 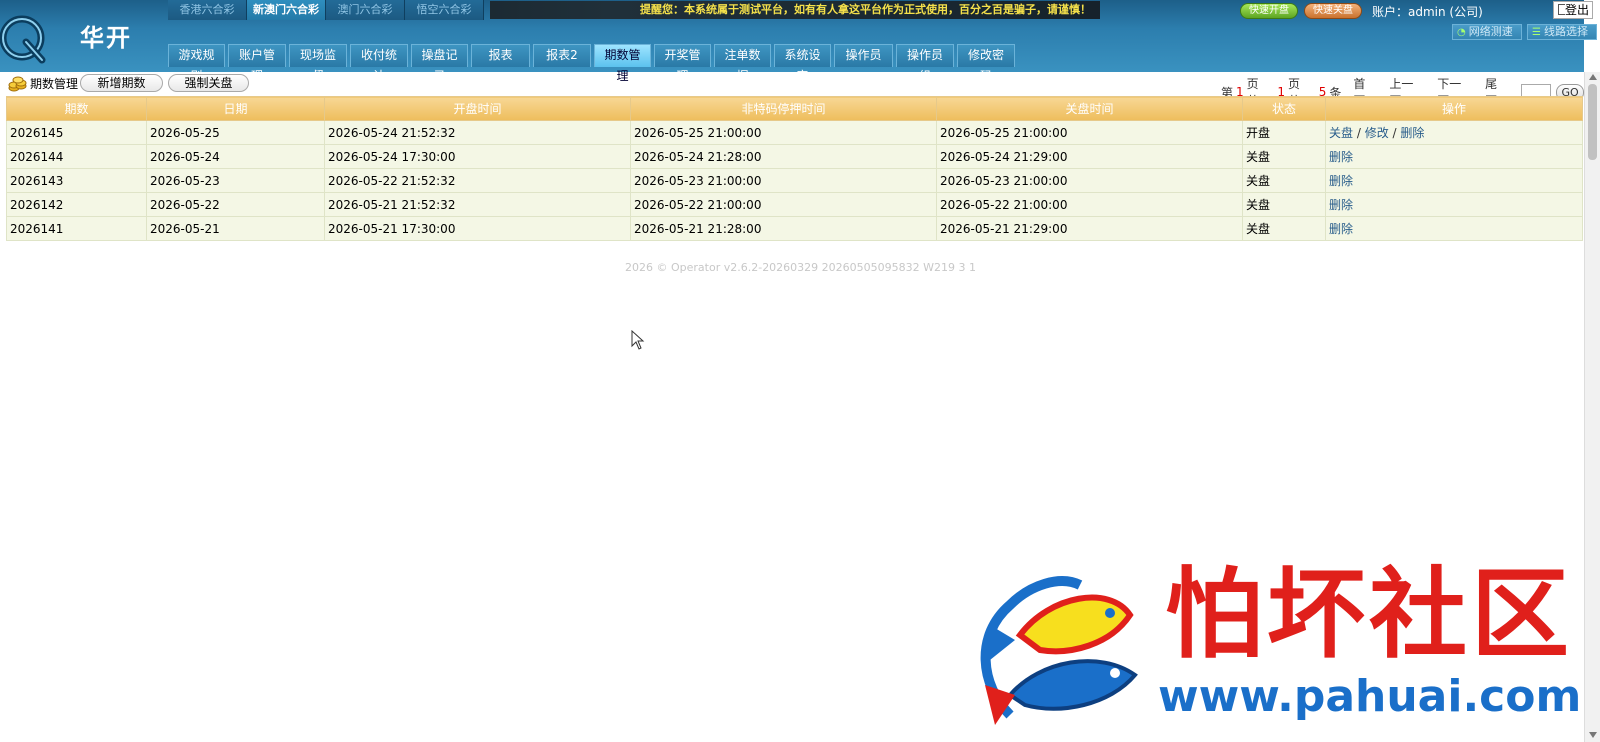 What do you see at coordinates (477, 228) in the screenshot?
I see `cell-open-time: 2026-05-21 17:30:00` at bounding box center [477, 228].